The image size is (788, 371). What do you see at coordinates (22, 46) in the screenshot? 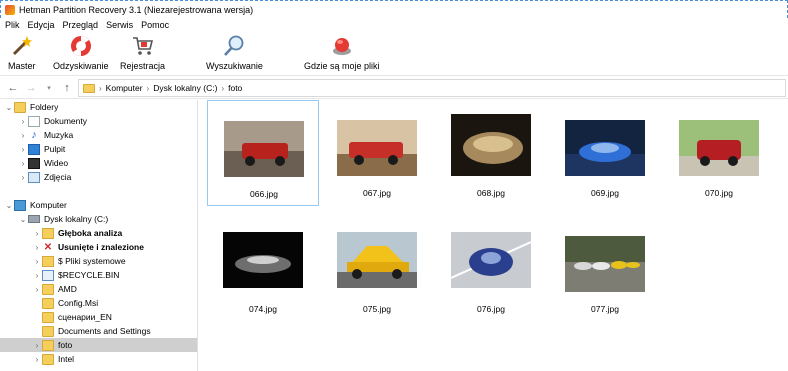
I see `magic-wand-icon` at bounding box center [22, 46].